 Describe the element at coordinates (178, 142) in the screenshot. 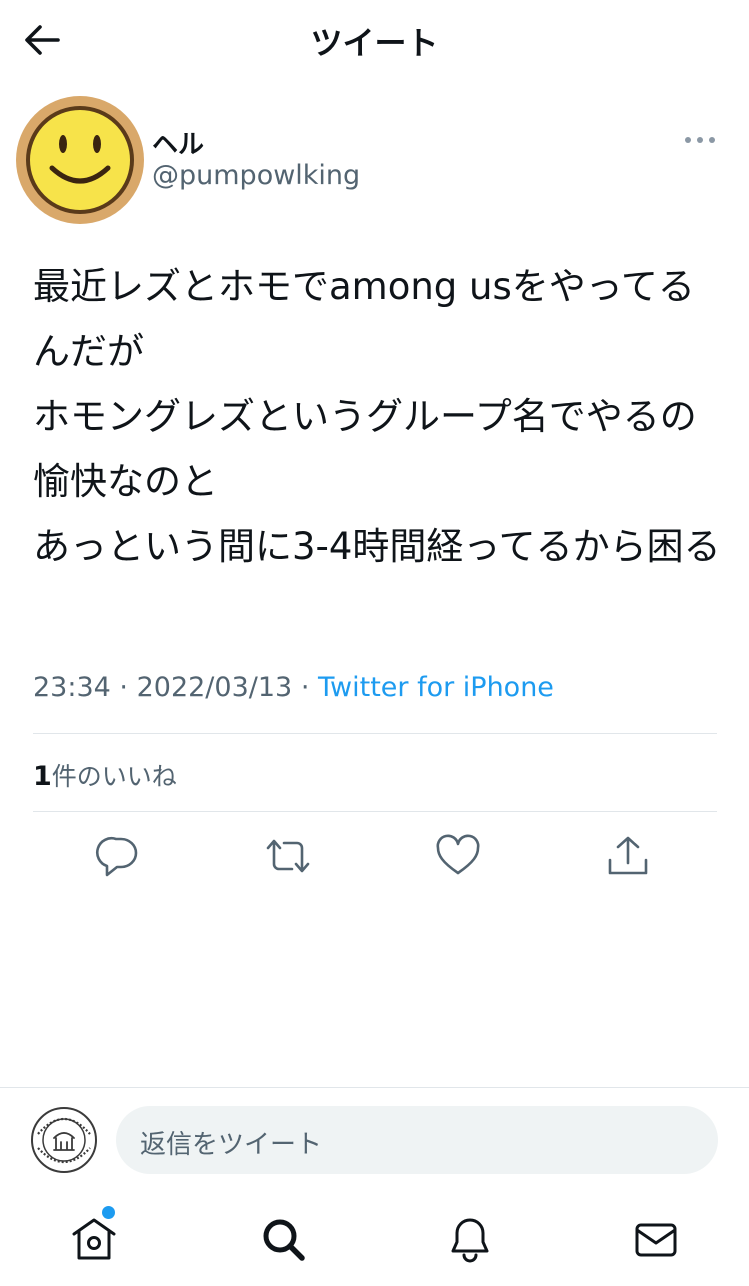

I see `display-name: ヘル` at that location.